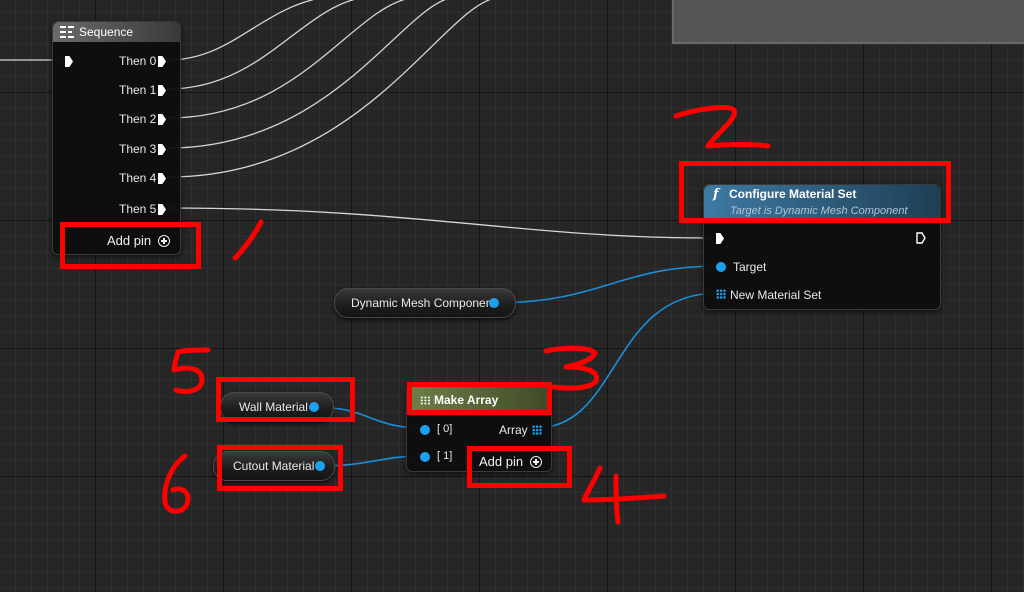  What do you see at coordinates (445, 456) in the screenshot?
I see `make-array-index1-label: [ 1]` at bounding box center [445, 456].